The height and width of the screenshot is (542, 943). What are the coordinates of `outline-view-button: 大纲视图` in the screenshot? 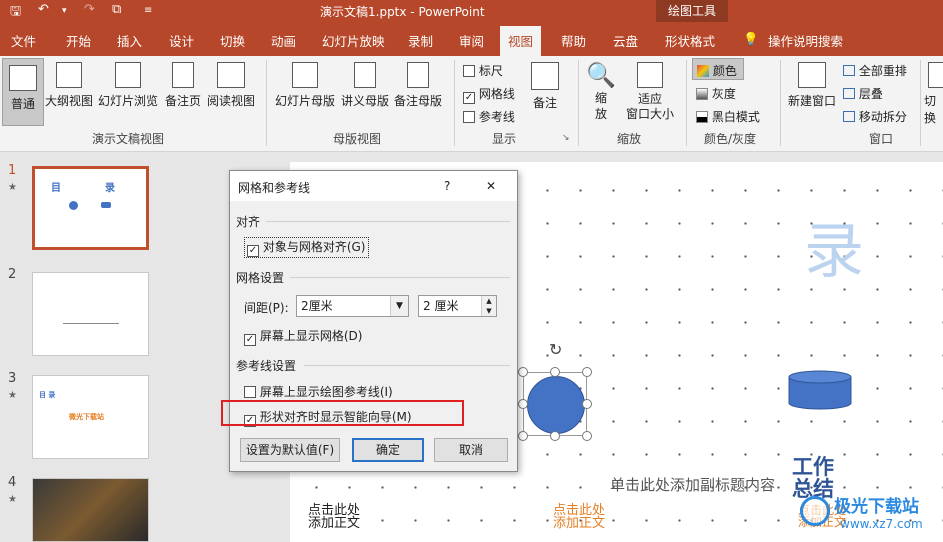 It's located at (69, 85).